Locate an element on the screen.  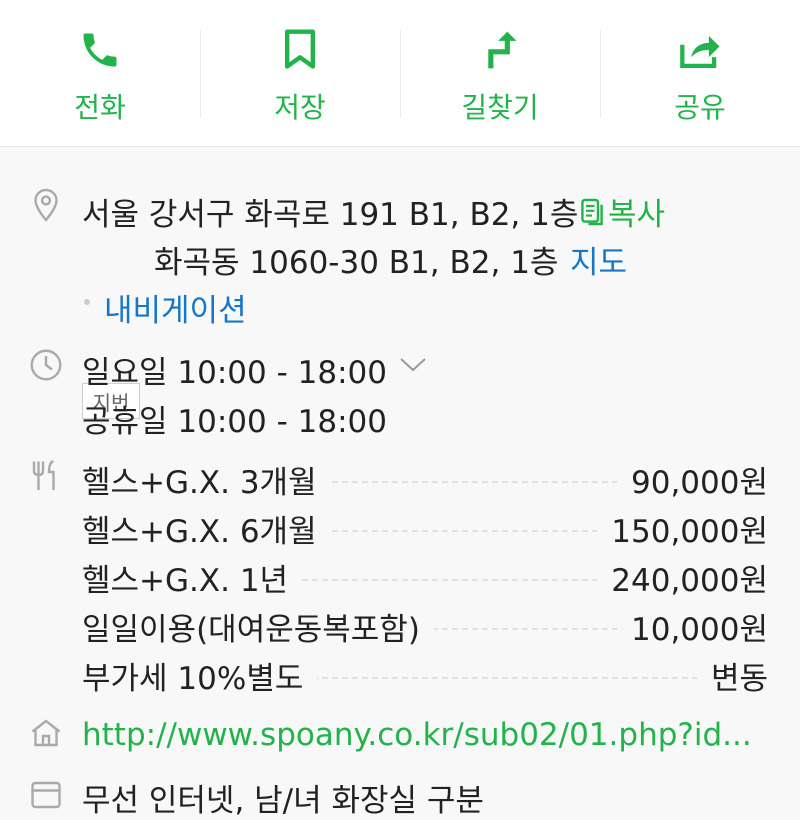
directions-label: 길찾기 is located at coordinates (500, 107).